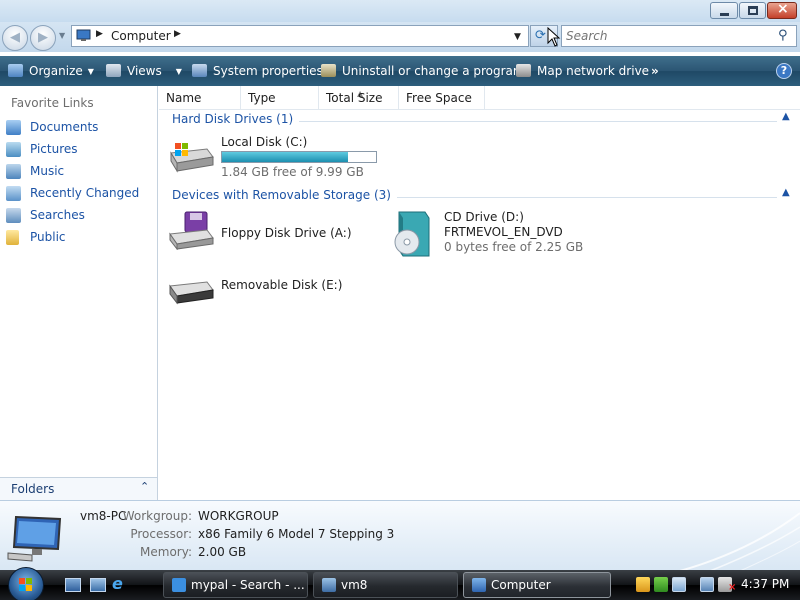  What do you see at coordinates (523, 70) in the screenshot?
I see `network-drive-icon` at bounding box center [523, 70].